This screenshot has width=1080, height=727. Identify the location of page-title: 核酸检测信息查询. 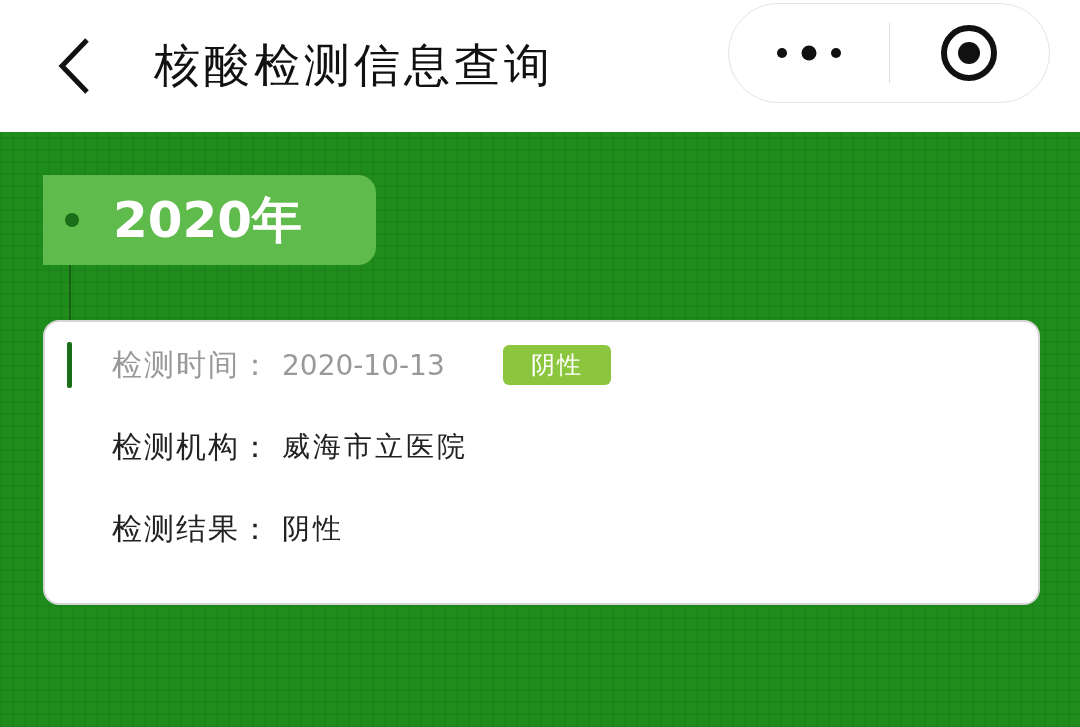
(354, 65).